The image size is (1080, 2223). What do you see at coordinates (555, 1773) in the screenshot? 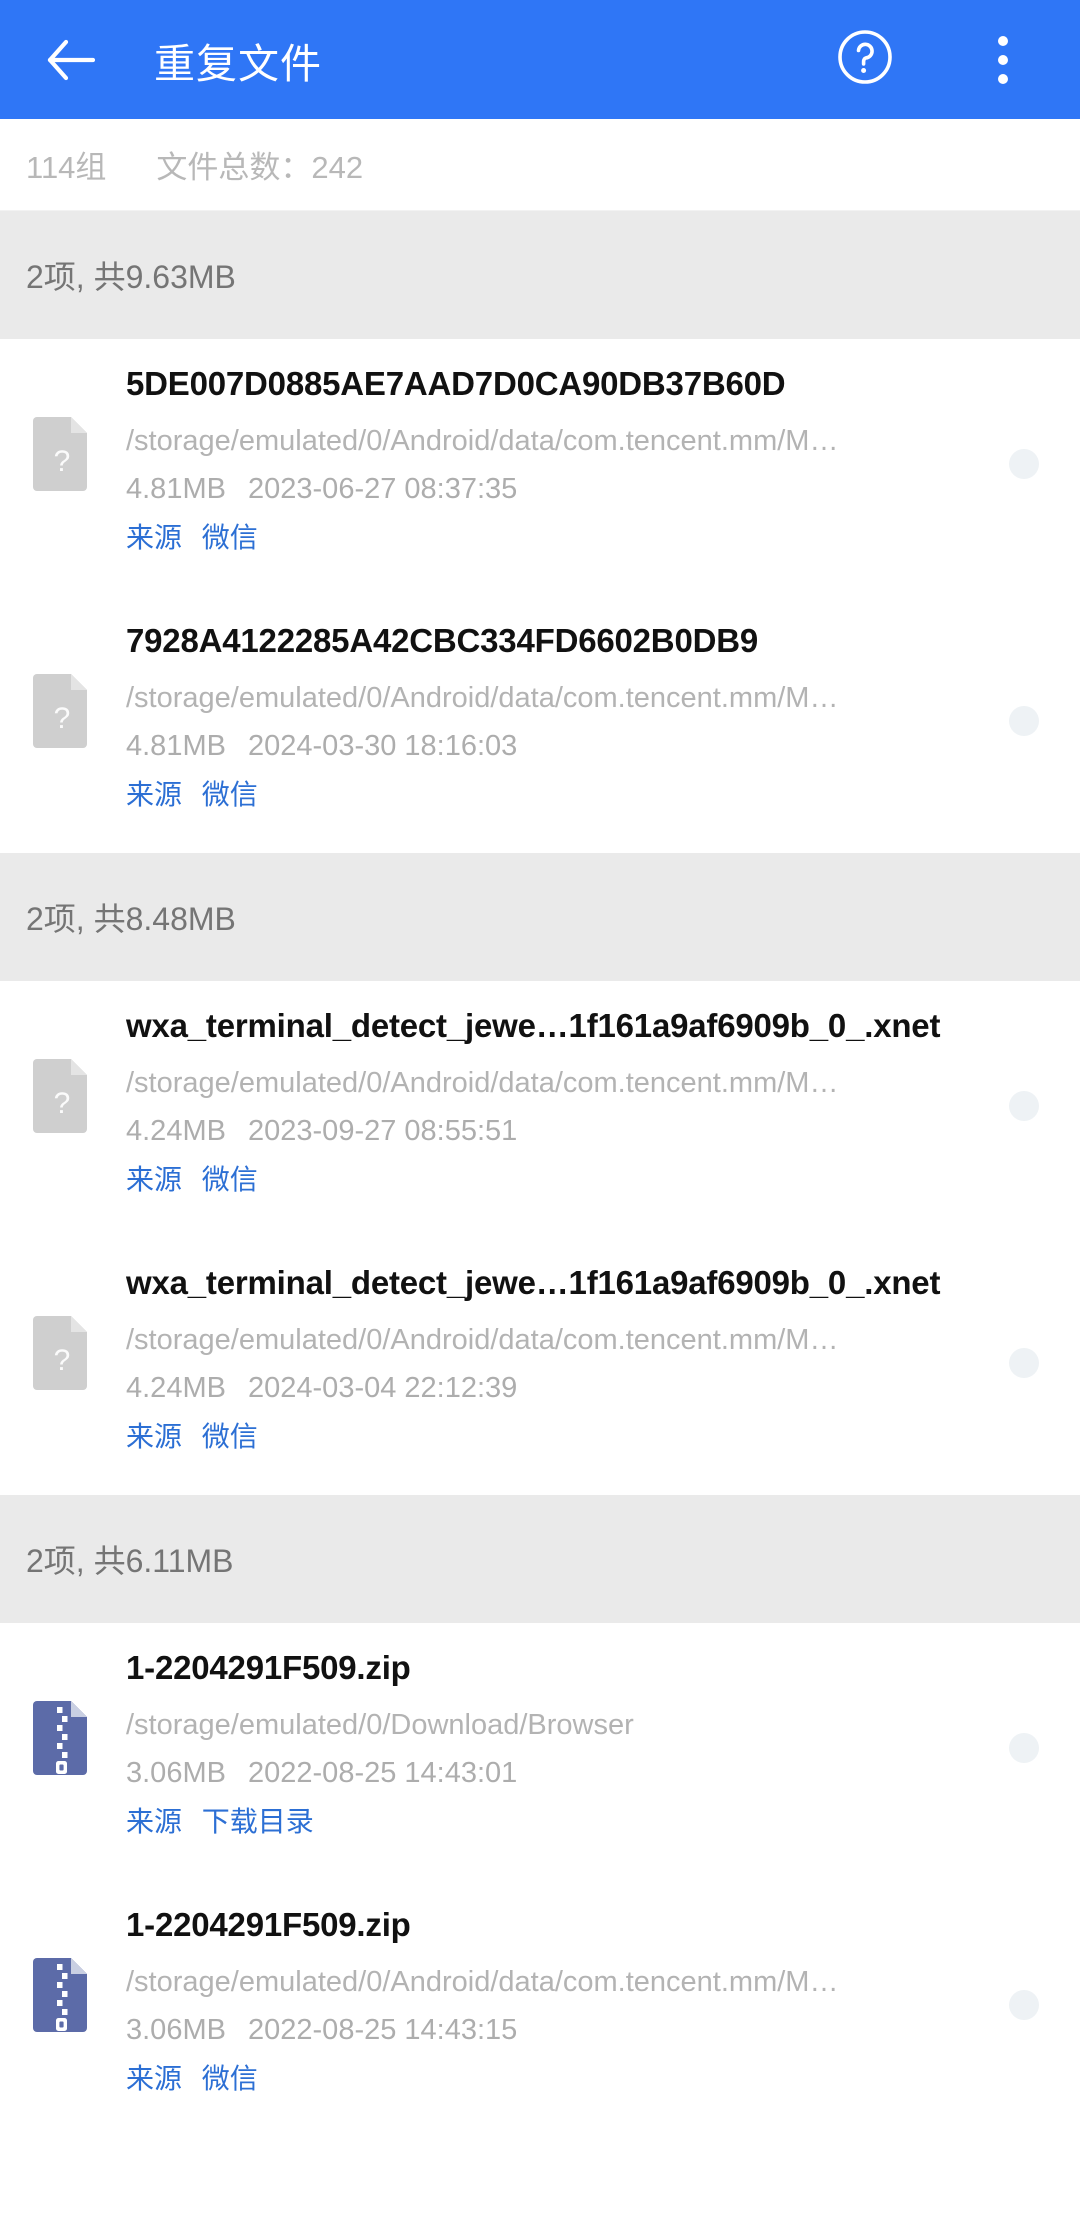
I see `file-size-date: 3.06MB 2022-08-25 14:43:01` at bounding box center [555, 1773].